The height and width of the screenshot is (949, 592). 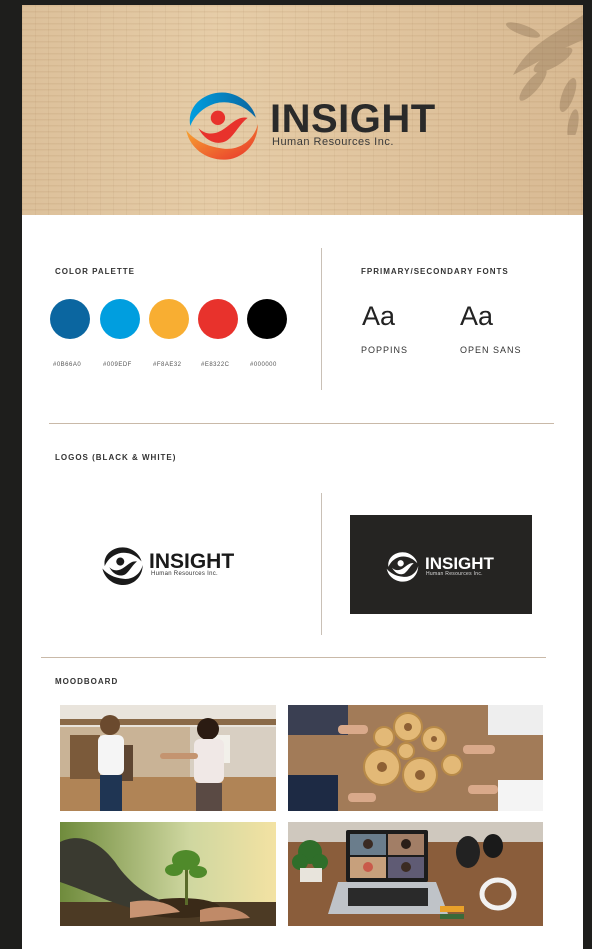 What do you see at coordinates (167, 365) in the screenshot?
I see `swatch-hex-label: #F8AE32` at bounding box center [167, 365].